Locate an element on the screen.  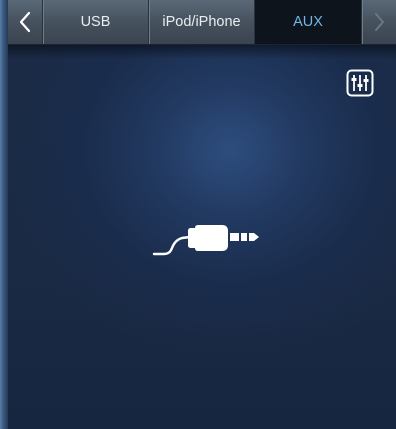
left-edge-strip is located at coordinates (4, 214).